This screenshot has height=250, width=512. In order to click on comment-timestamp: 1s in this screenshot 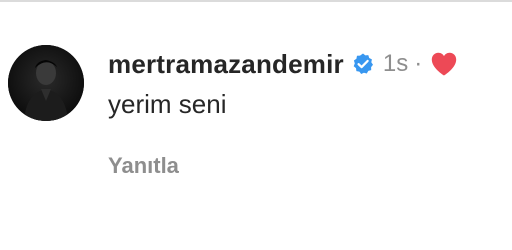, I will do `click(395, 63)`.